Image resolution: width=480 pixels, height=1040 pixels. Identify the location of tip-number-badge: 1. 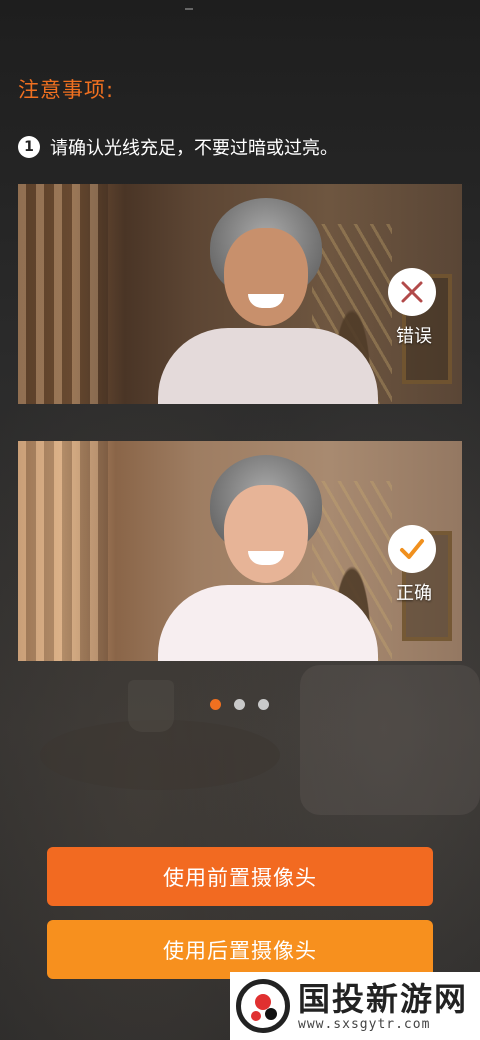
(29, 147).